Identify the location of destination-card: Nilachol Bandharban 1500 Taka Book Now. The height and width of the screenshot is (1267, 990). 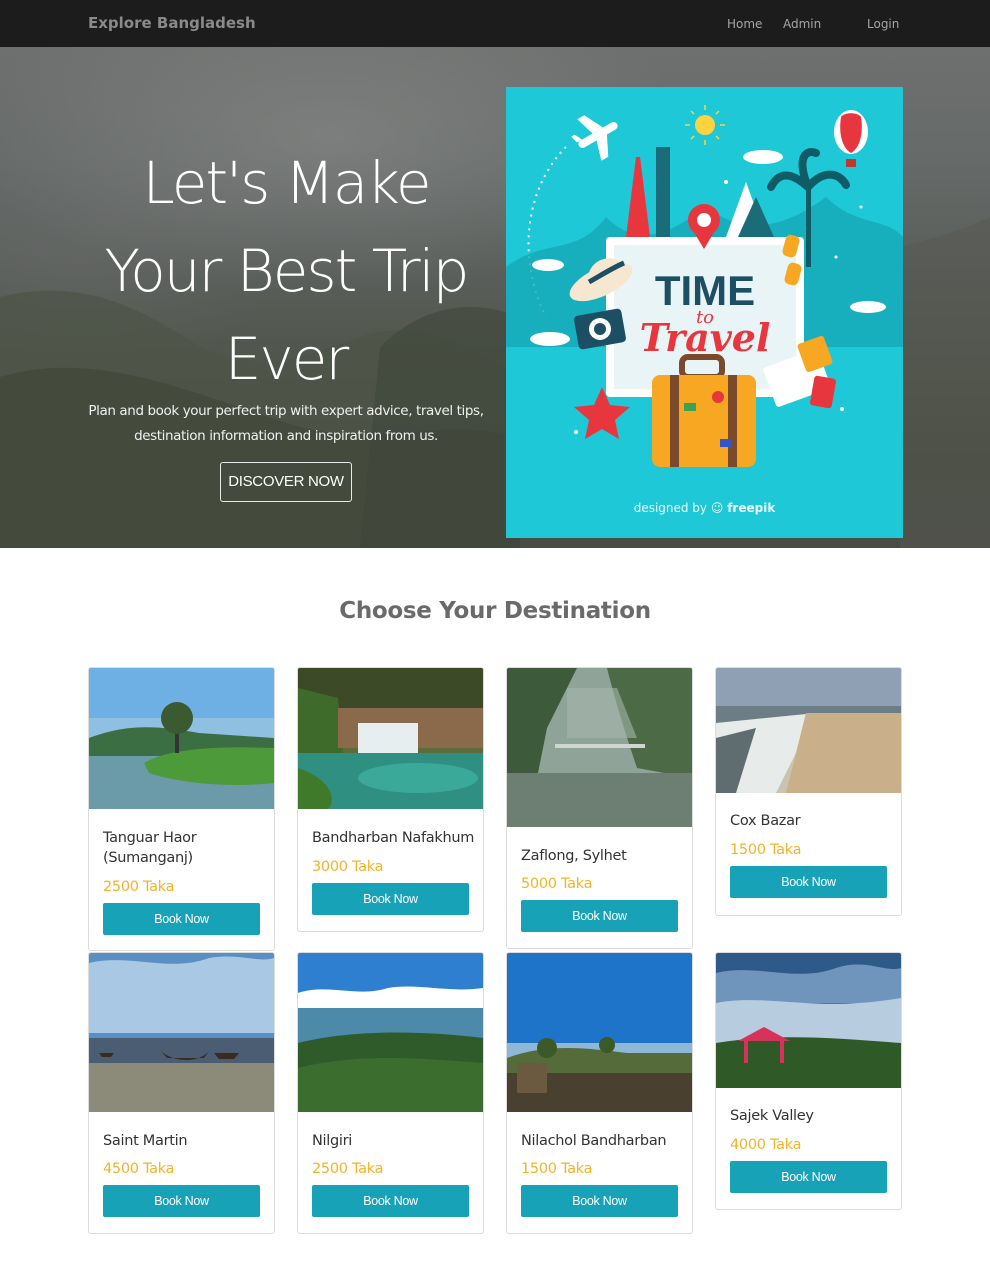
(599, 1093).